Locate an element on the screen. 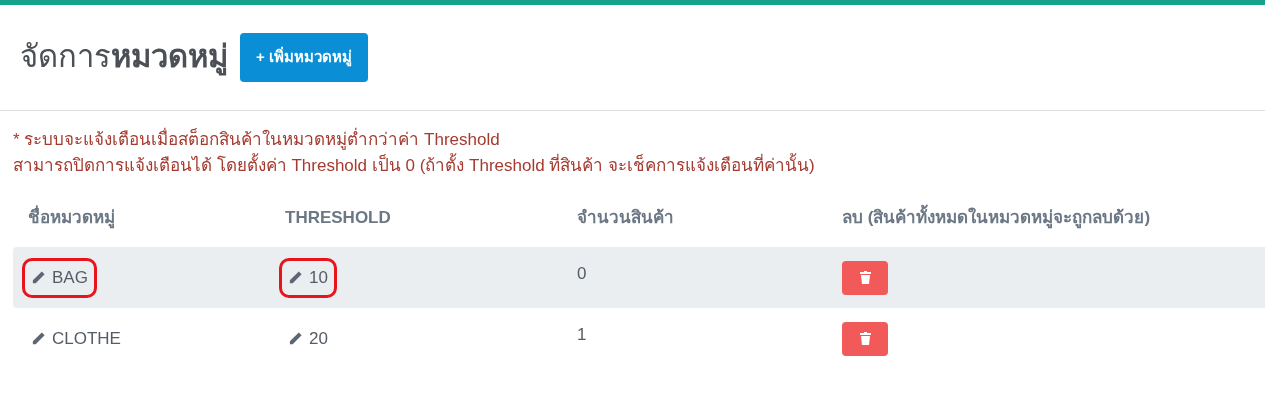 This screenshot has width=1265, height=402. column-header: ชื่อหมวดหมู่ is located at coordinates (141, 218).